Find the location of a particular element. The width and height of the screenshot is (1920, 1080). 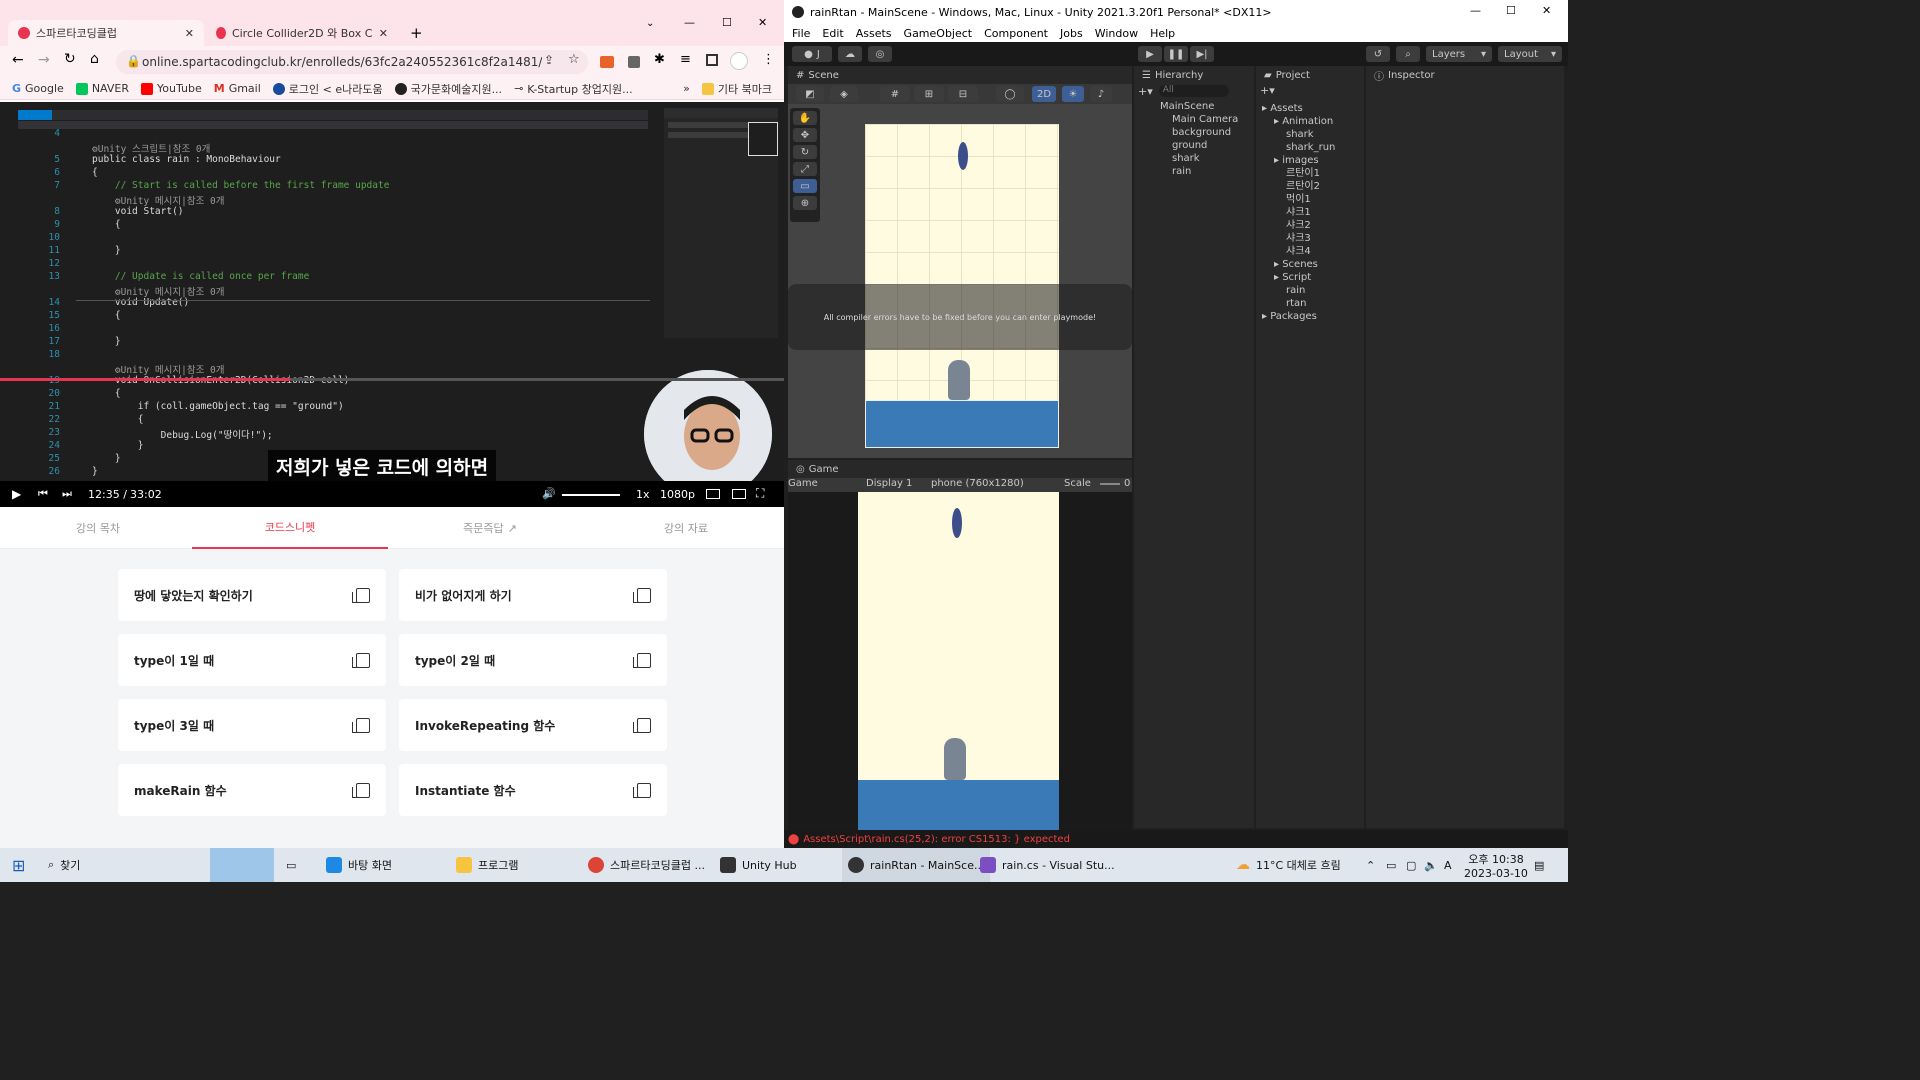

project-tree-item: ▸ Packages is located at coordinates (1298, 316).